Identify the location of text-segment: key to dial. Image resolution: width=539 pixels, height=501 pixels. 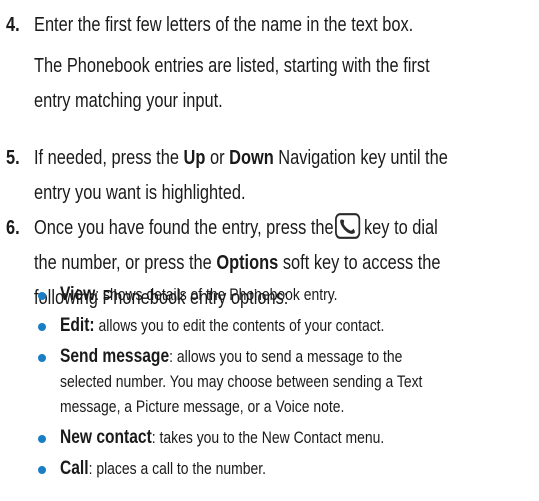
(400, 228).